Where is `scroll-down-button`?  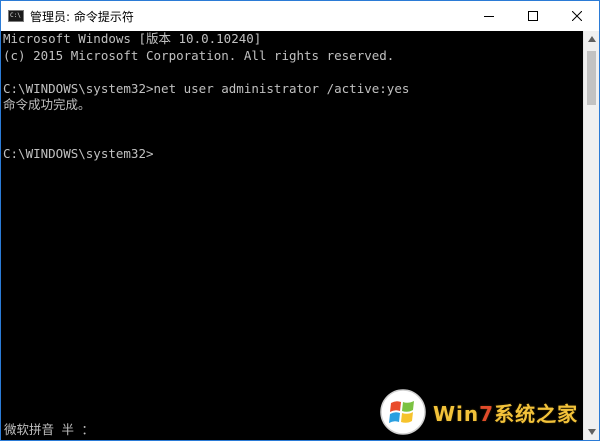 scroll-down-button is located at coordinates (591, 432).